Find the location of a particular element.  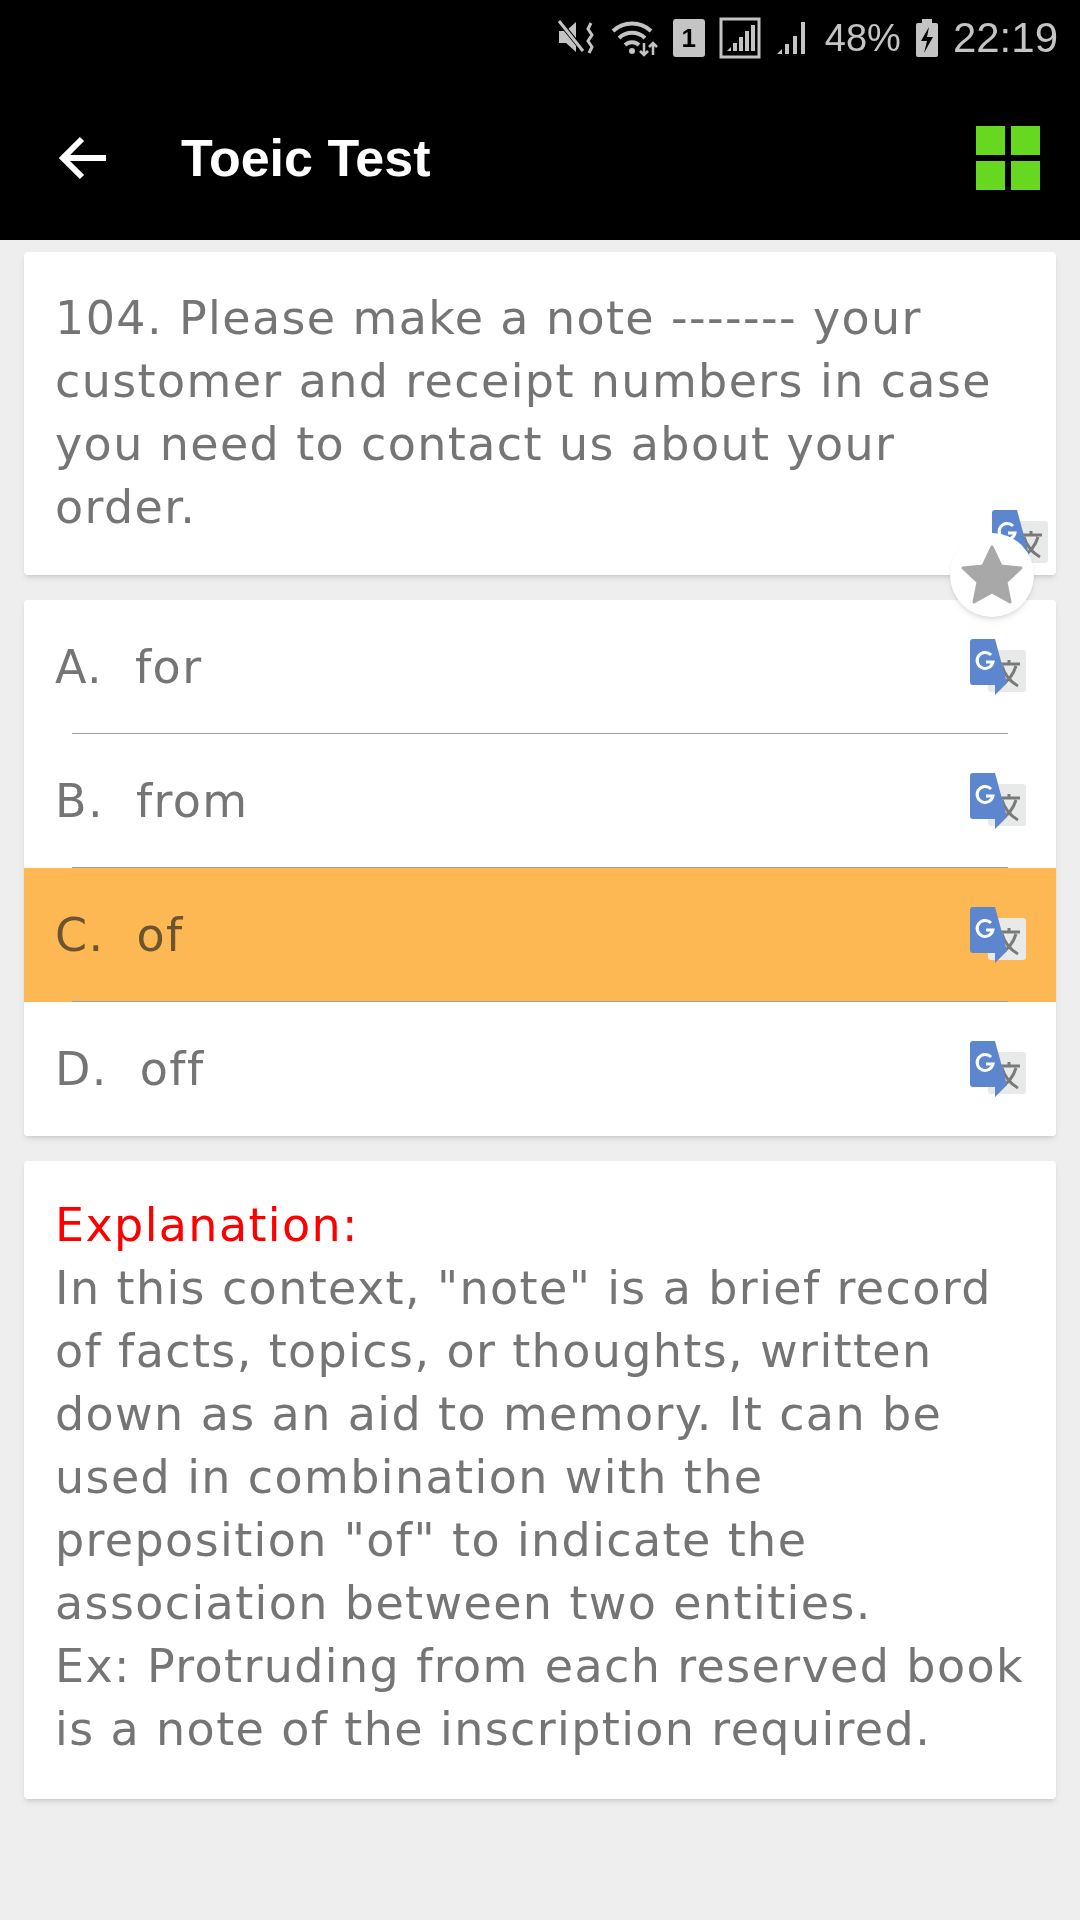

answer-option: D. off is located at coordinates (540, 1069).